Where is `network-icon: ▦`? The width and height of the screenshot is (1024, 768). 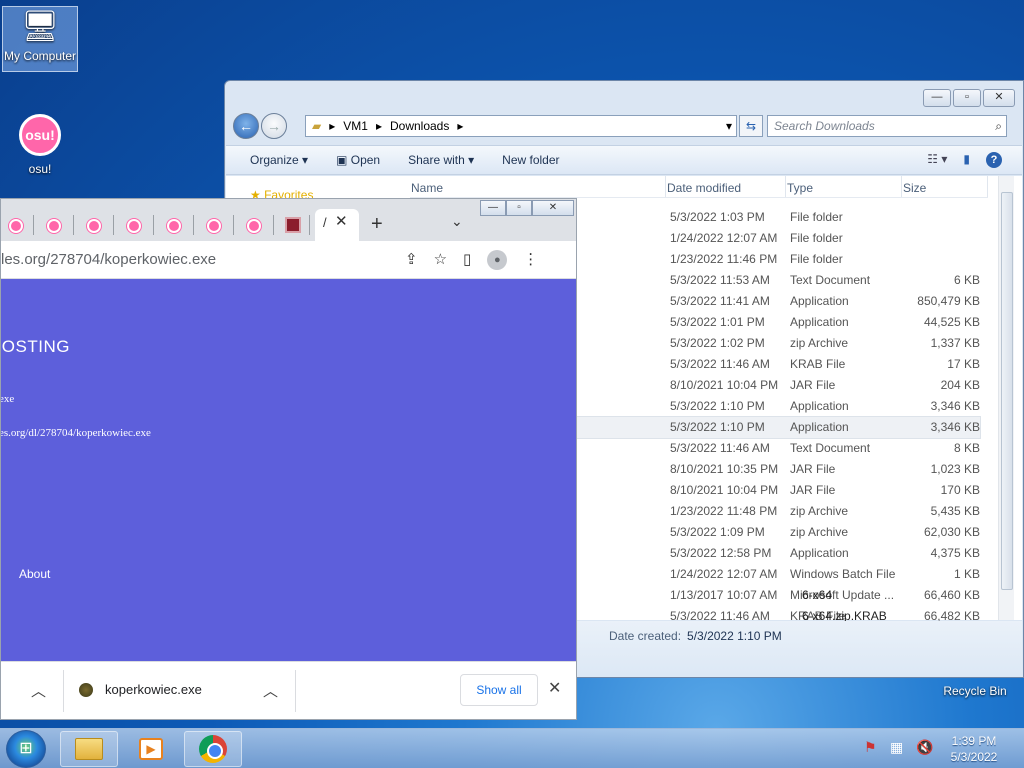
network-icon: ▦ is located at coordinates (898, 747).